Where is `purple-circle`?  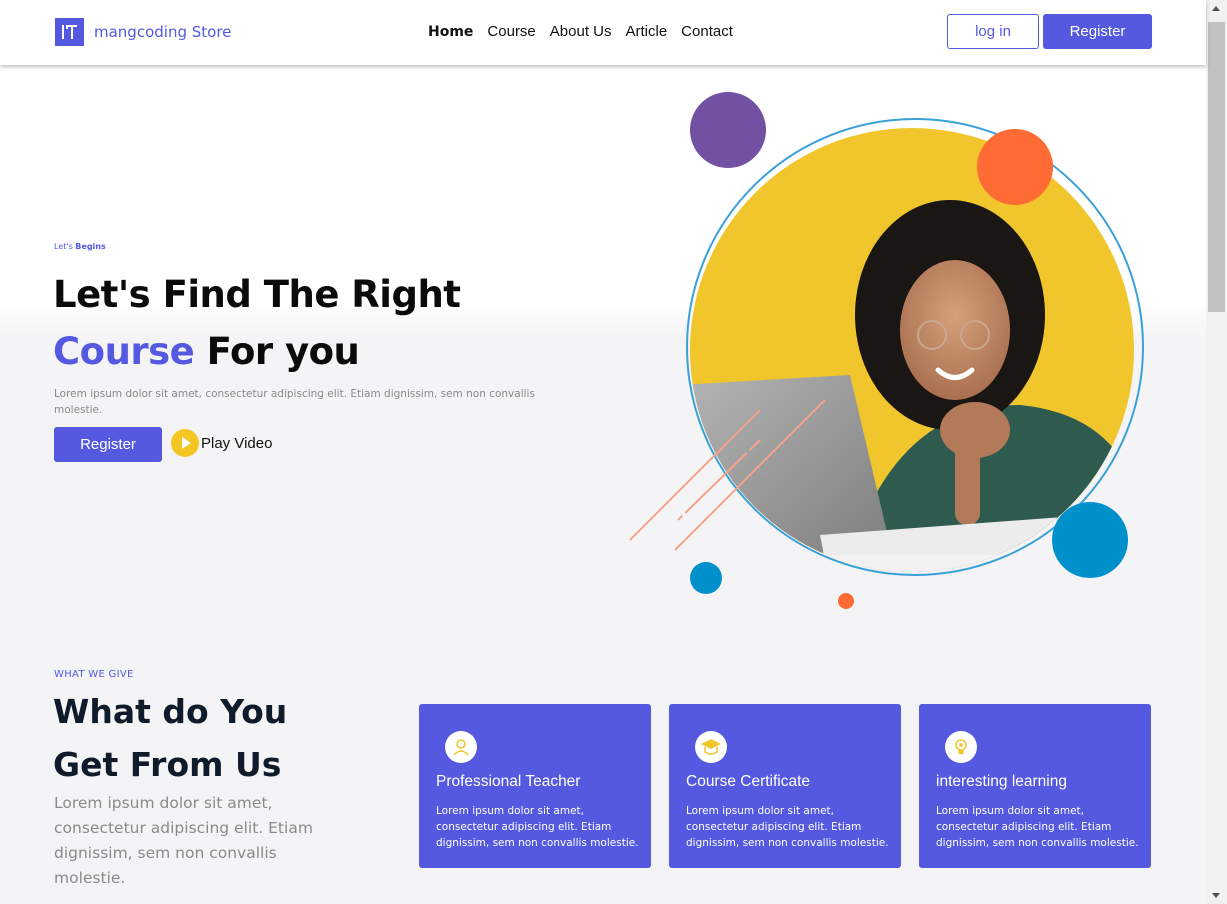
purple-circle is located at coordinates (728, 130).